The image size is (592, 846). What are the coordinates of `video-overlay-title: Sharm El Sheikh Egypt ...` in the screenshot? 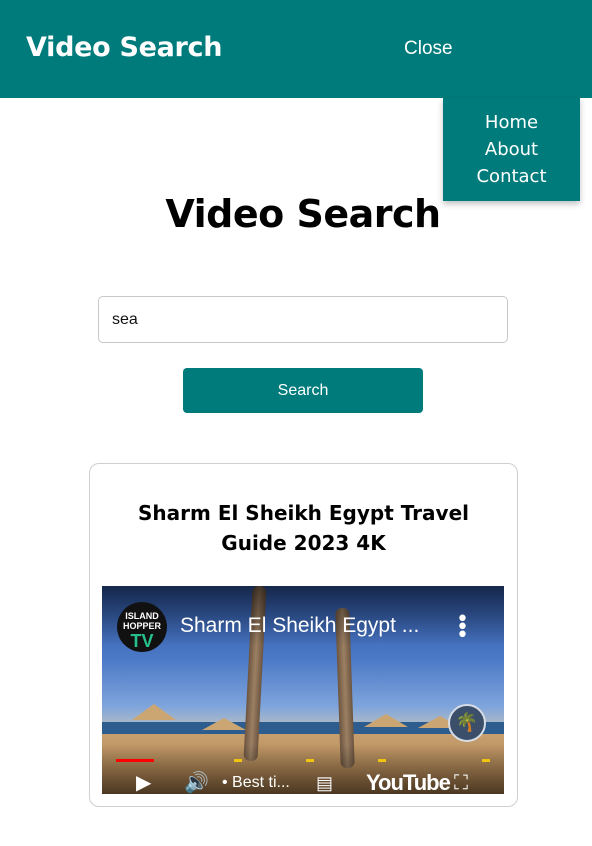 It's located at (299, 626).